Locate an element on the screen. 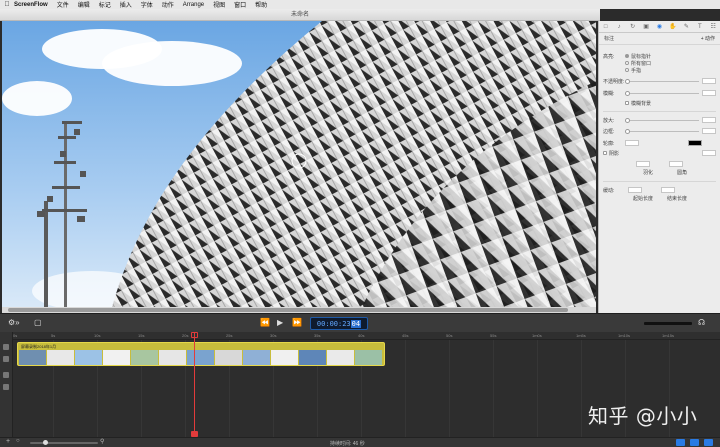 The height and width of the screenshot is (447, 720). clip-thumbnails is located at coordinates (201, 357).